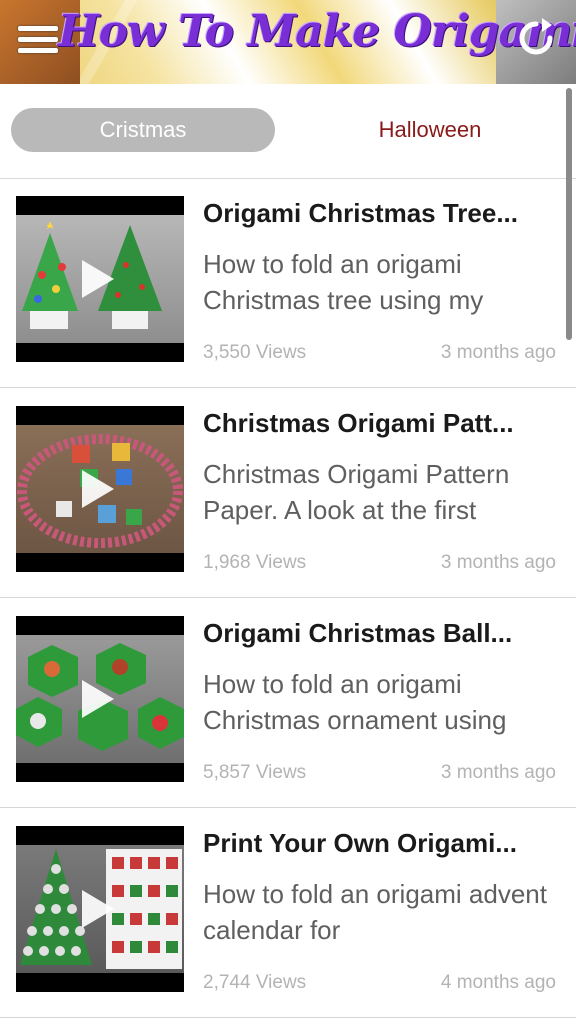  Describe the element at coordinates (255, 982) in the screenshot. I see `view-count: 2,744 Views` at that location.